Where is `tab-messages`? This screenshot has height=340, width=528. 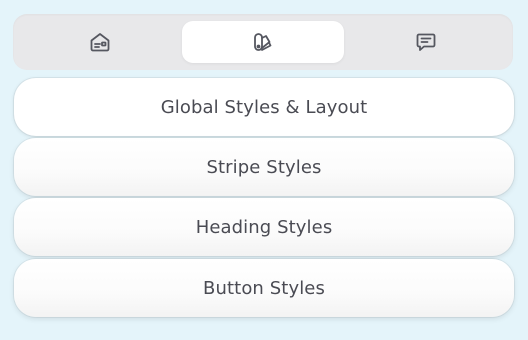 tab-messages is located at coordinates (426, 42).